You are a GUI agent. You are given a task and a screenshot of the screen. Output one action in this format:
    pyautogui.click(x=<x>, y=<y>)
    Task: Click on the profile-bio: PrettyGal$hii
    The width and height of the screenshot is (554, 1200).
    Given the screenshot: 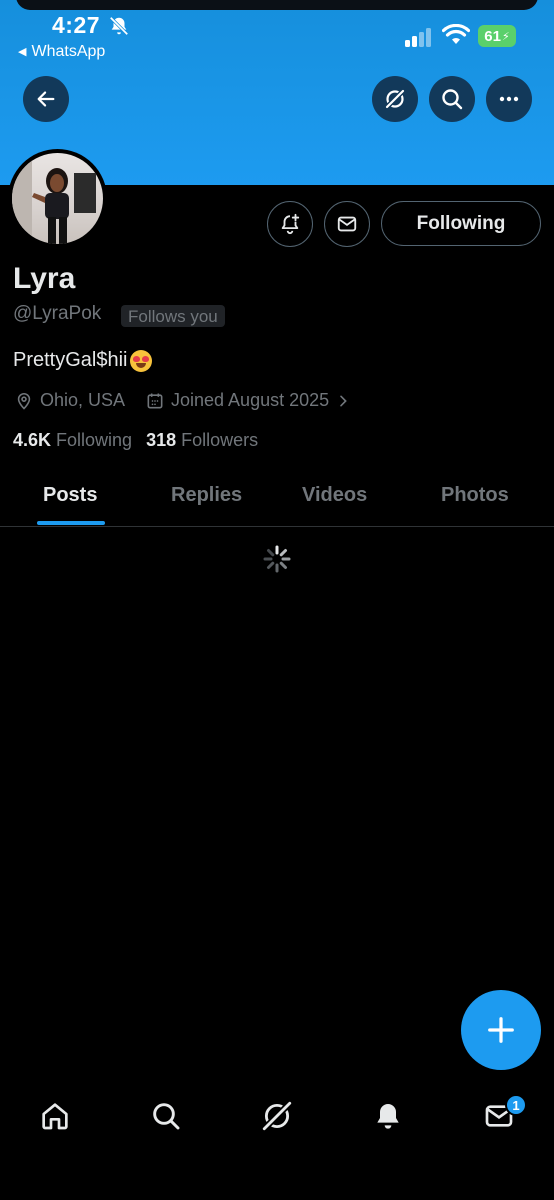 What is the action you would take?
    pyautogui.click(x=82, y=360)
    